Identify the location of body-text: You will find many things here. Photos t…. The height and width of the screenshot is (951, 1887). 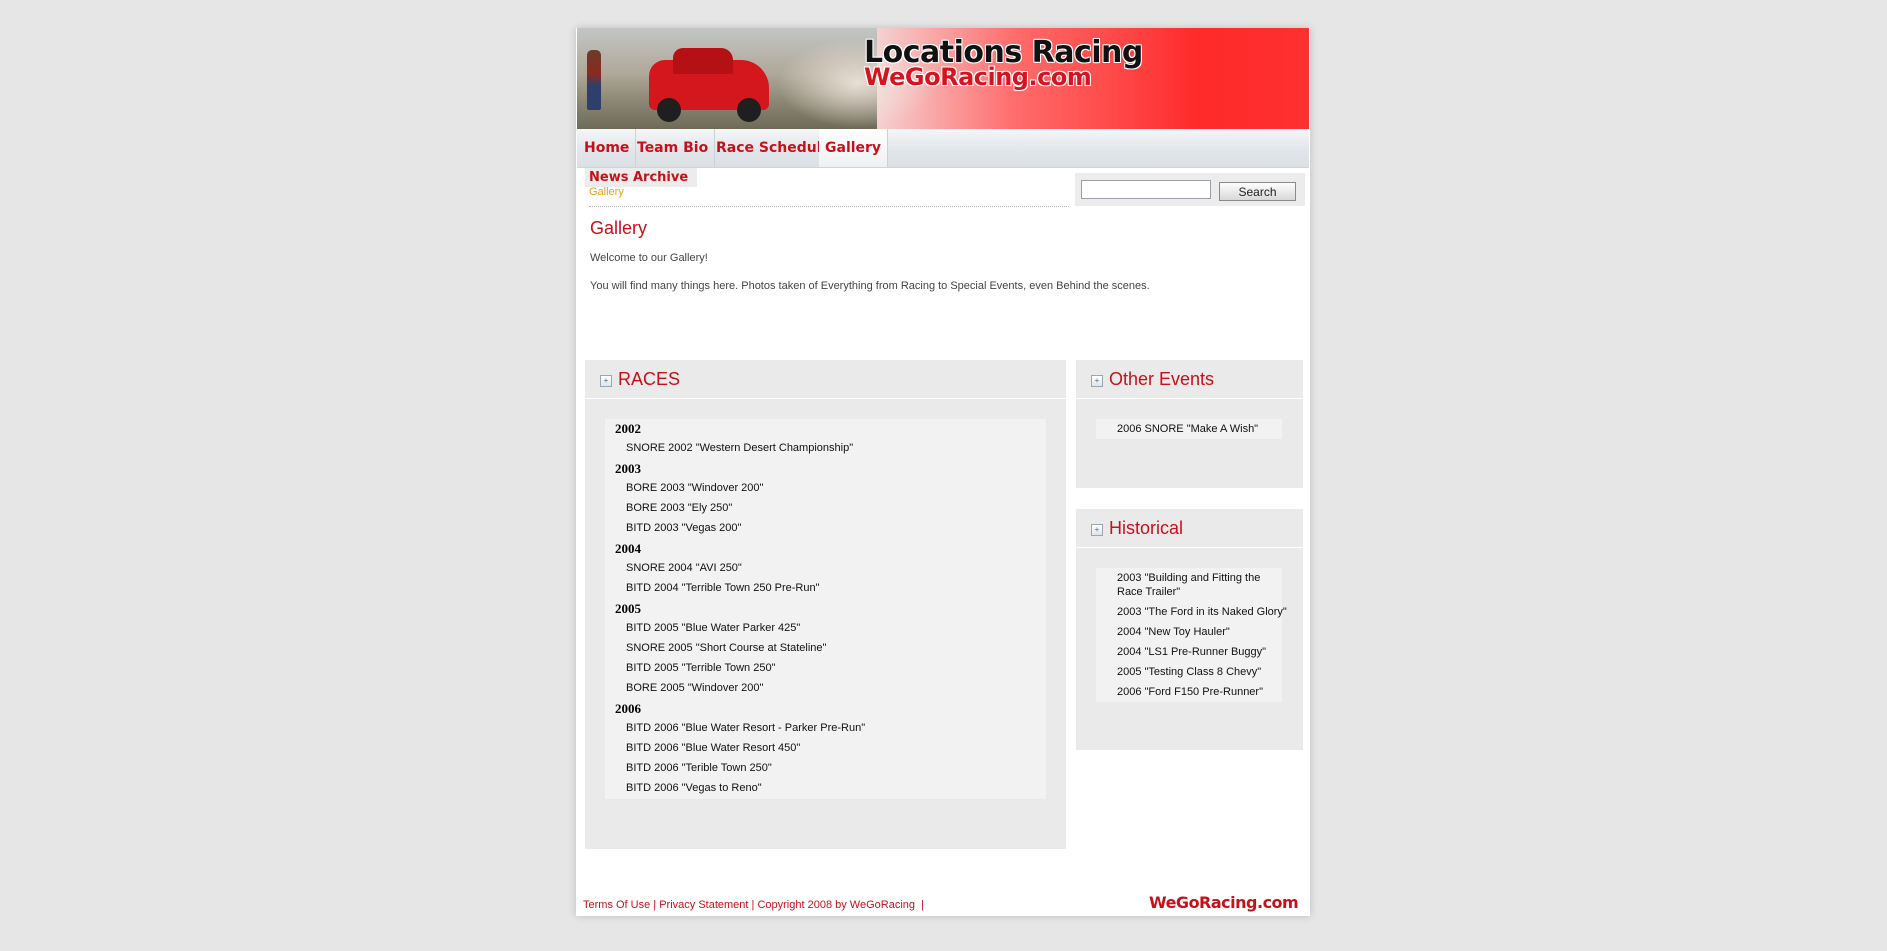
(870, 286).